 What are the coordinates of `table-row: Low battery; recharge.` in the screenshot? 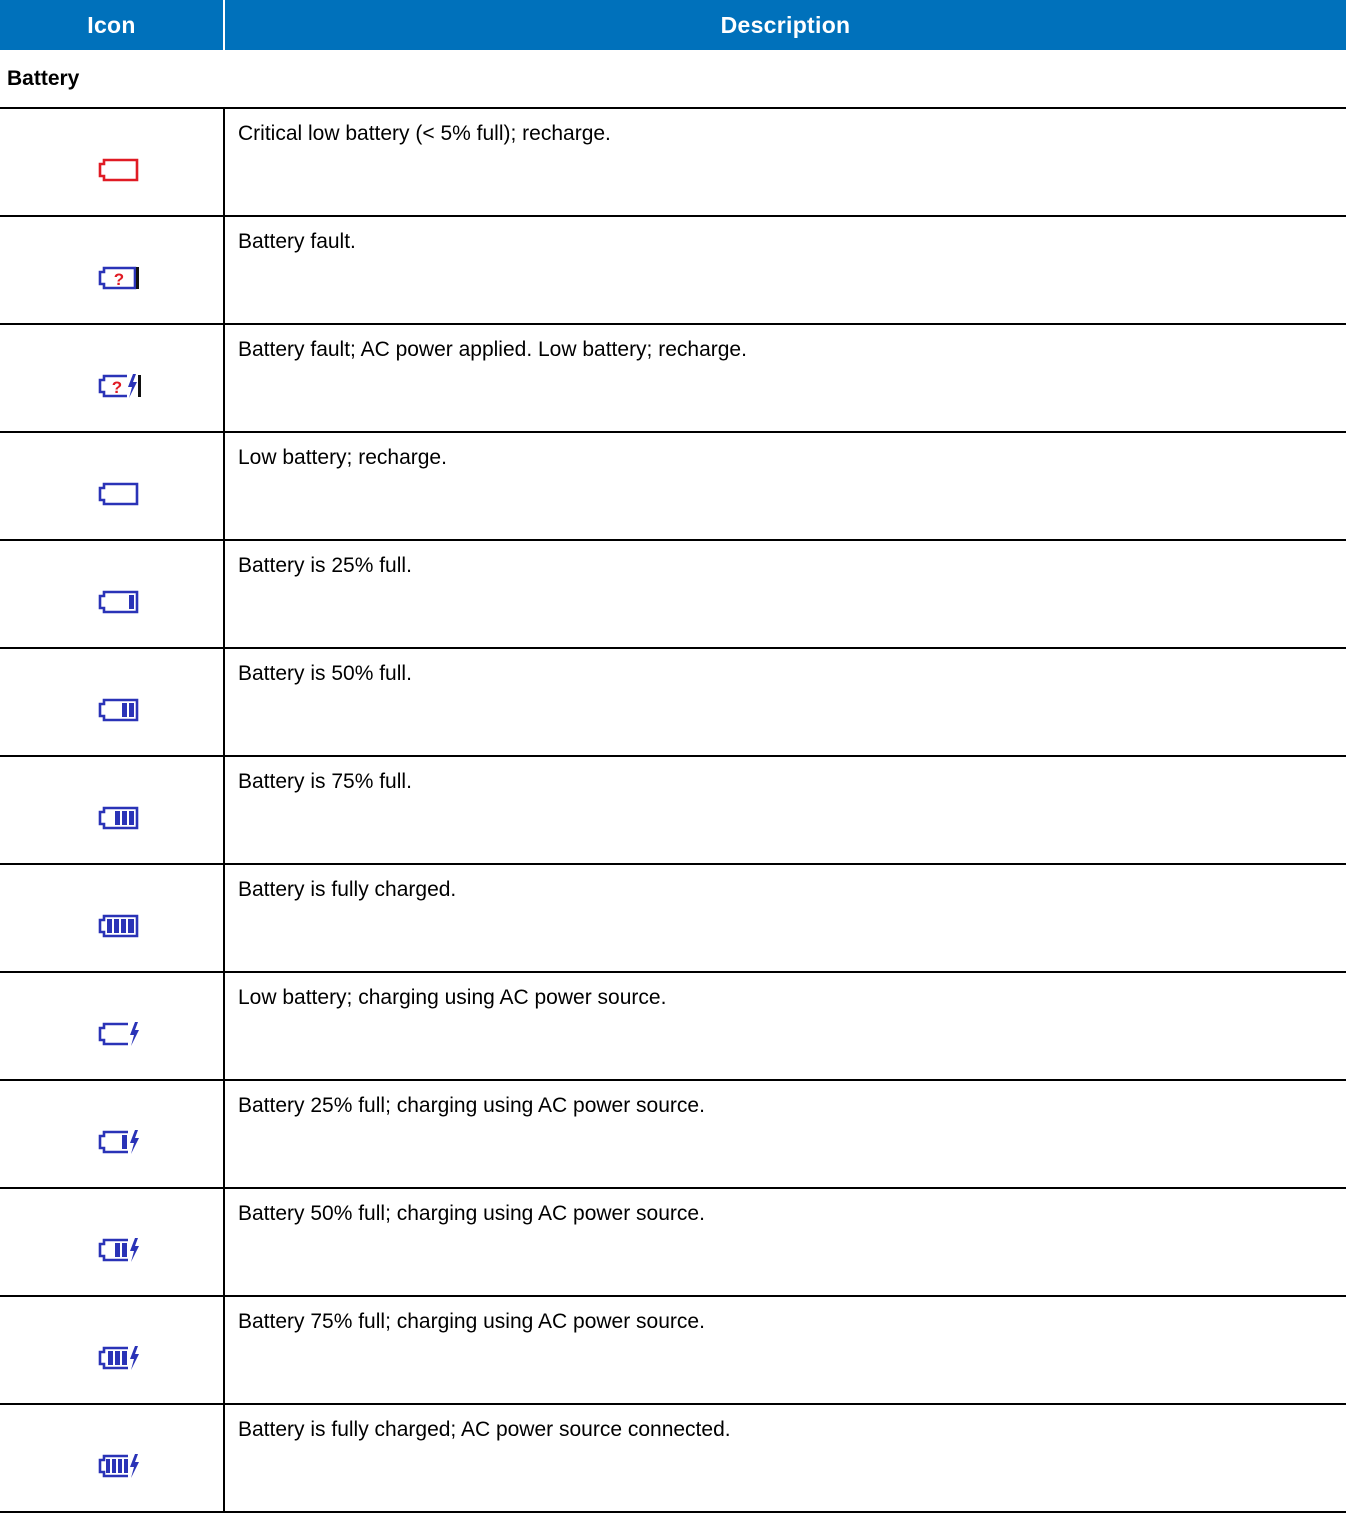 It's located at (673, 486).